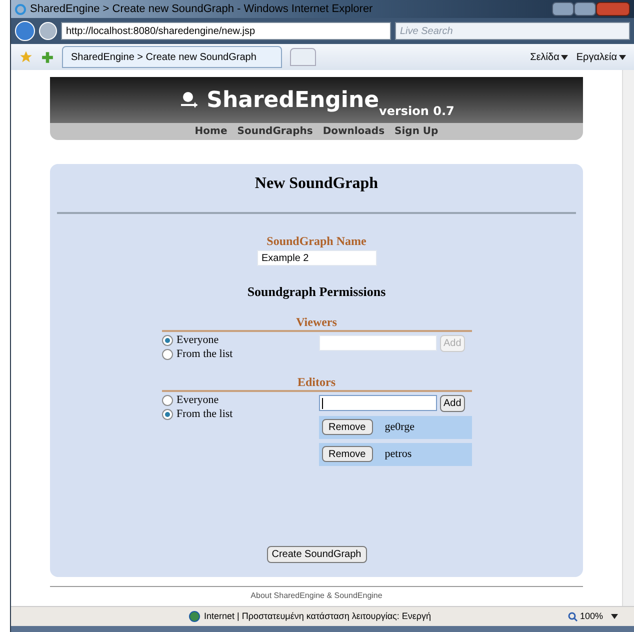 The height and width of the screenshot is (632, 634). What do you see at coordinates (188, 100) in the screenshot?
I see `logo-icon` at bounding box center [188, 100].